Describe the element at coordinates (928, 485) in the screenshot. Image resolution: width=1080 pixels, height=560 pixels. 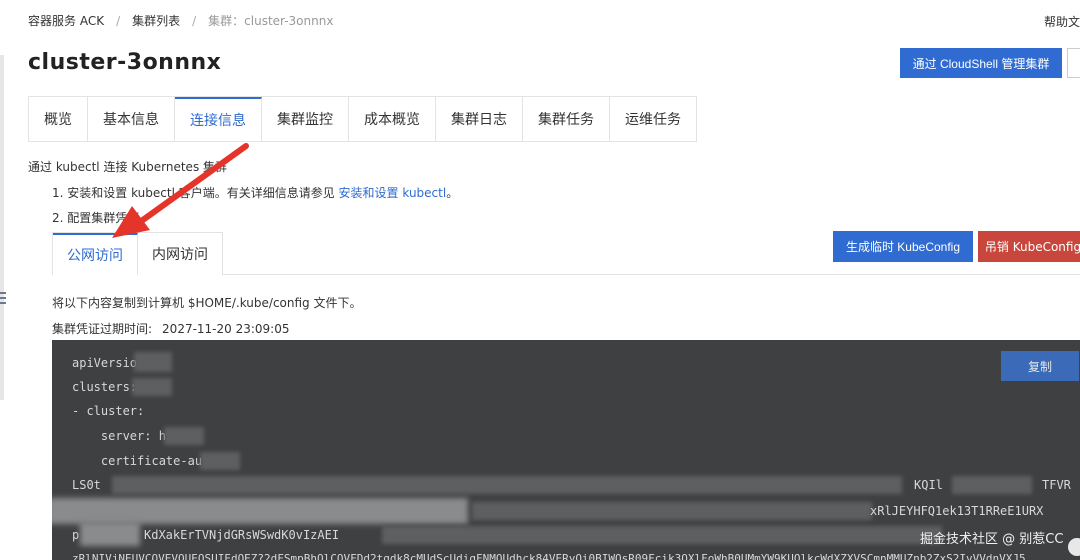
I see `code-line: KQIl` at that location.